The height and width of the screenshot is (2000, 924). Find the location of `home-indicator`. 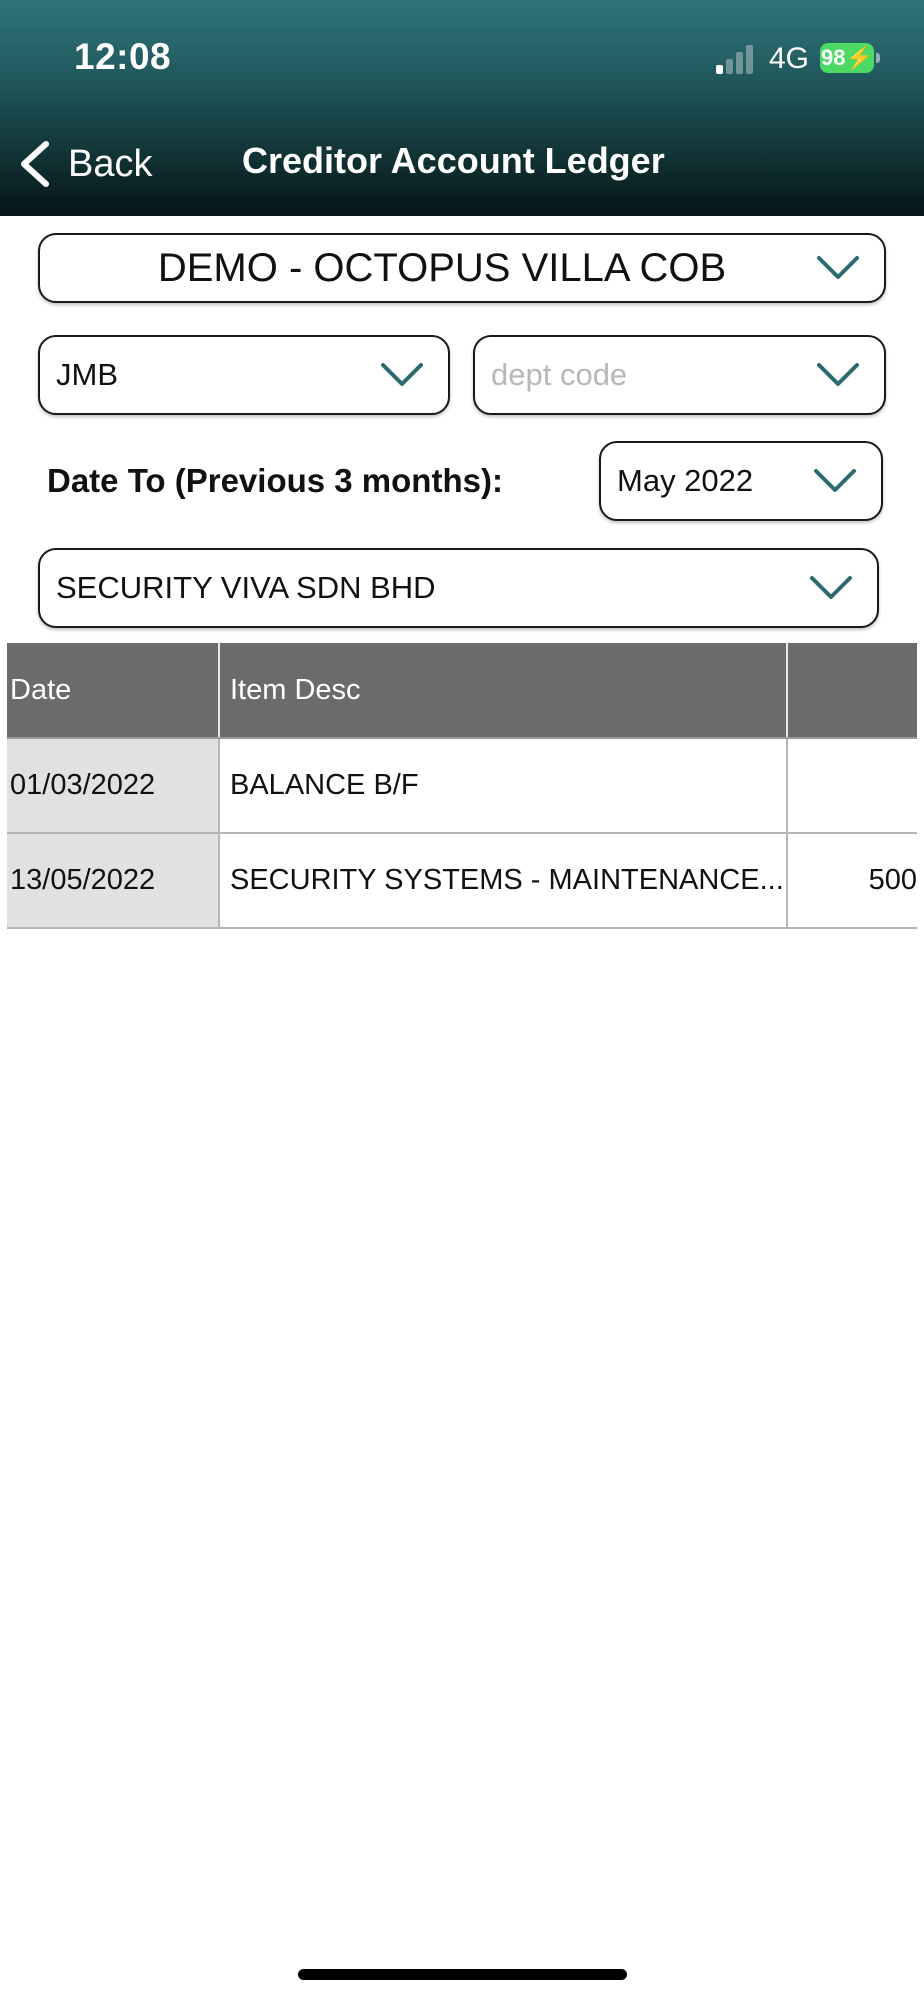

home-indicator is located at coordinates (462, 1974).